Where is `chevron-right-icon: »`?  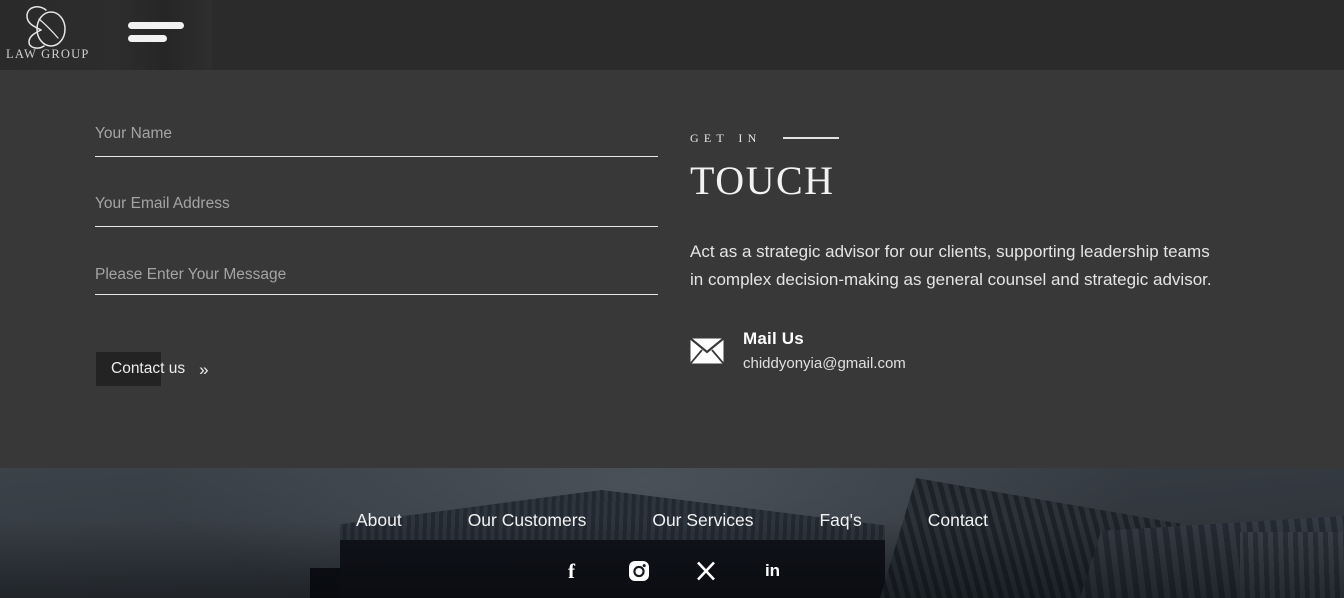 chevron-right-icon: » is located at coordinates (204, 369).